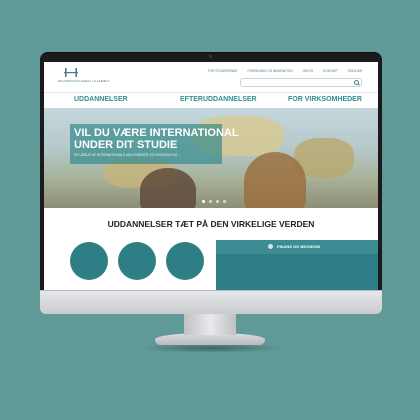  I want to click on nav-item-uddannelser: UDDANNELSER, so click(101, 99).